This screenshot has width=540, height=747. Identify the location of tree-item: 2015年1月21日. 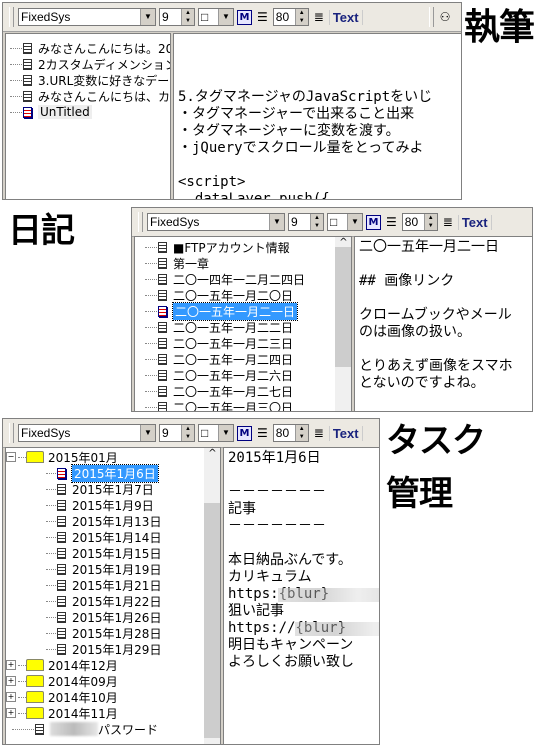
(83, 585).